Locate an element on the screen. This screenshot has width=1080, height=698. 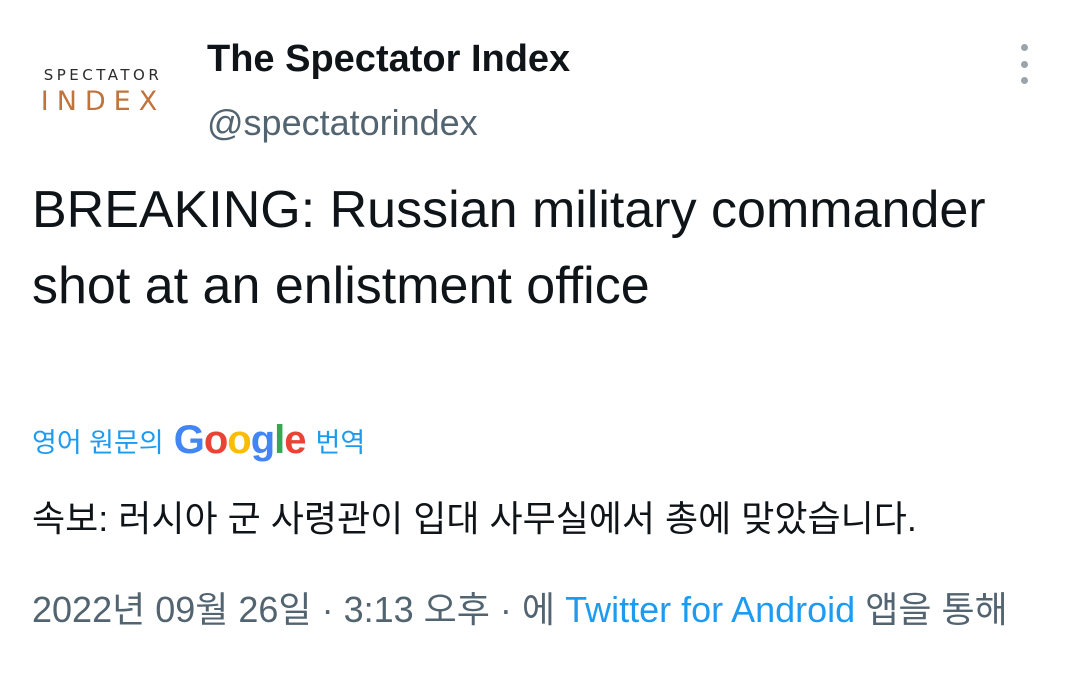
translation-attribution: 영어 원문의 Google 번역 is located at coordinates (198, 440).